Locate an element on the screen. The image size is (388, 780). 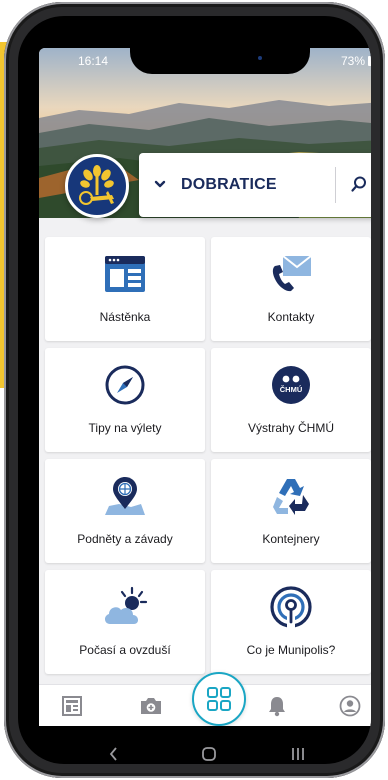
tile-label: Kontejnery is located at coordinates (291, 539).